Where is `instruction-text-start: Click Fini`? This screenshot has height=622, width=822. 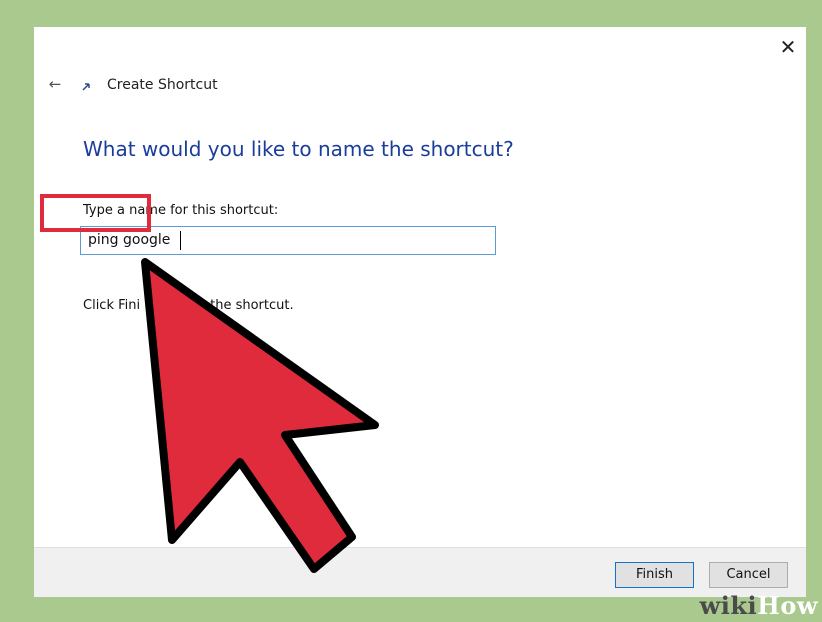 instruction-text-start: Click Fini is located at coordinates (112, 305).